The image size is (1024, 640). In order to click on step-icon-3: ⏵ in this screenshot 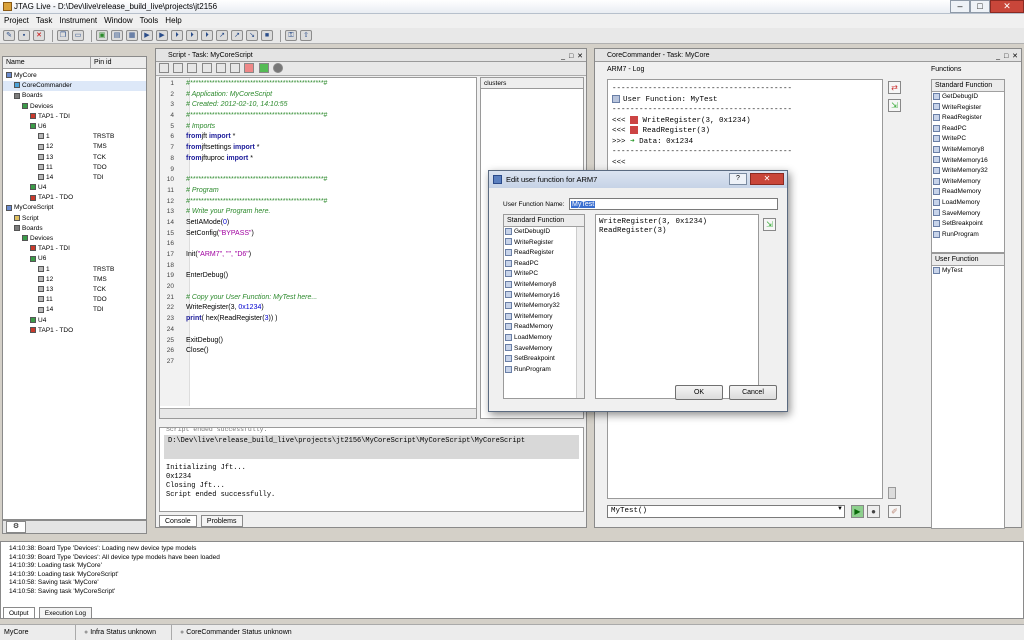, I will do `click(207, 35)`.